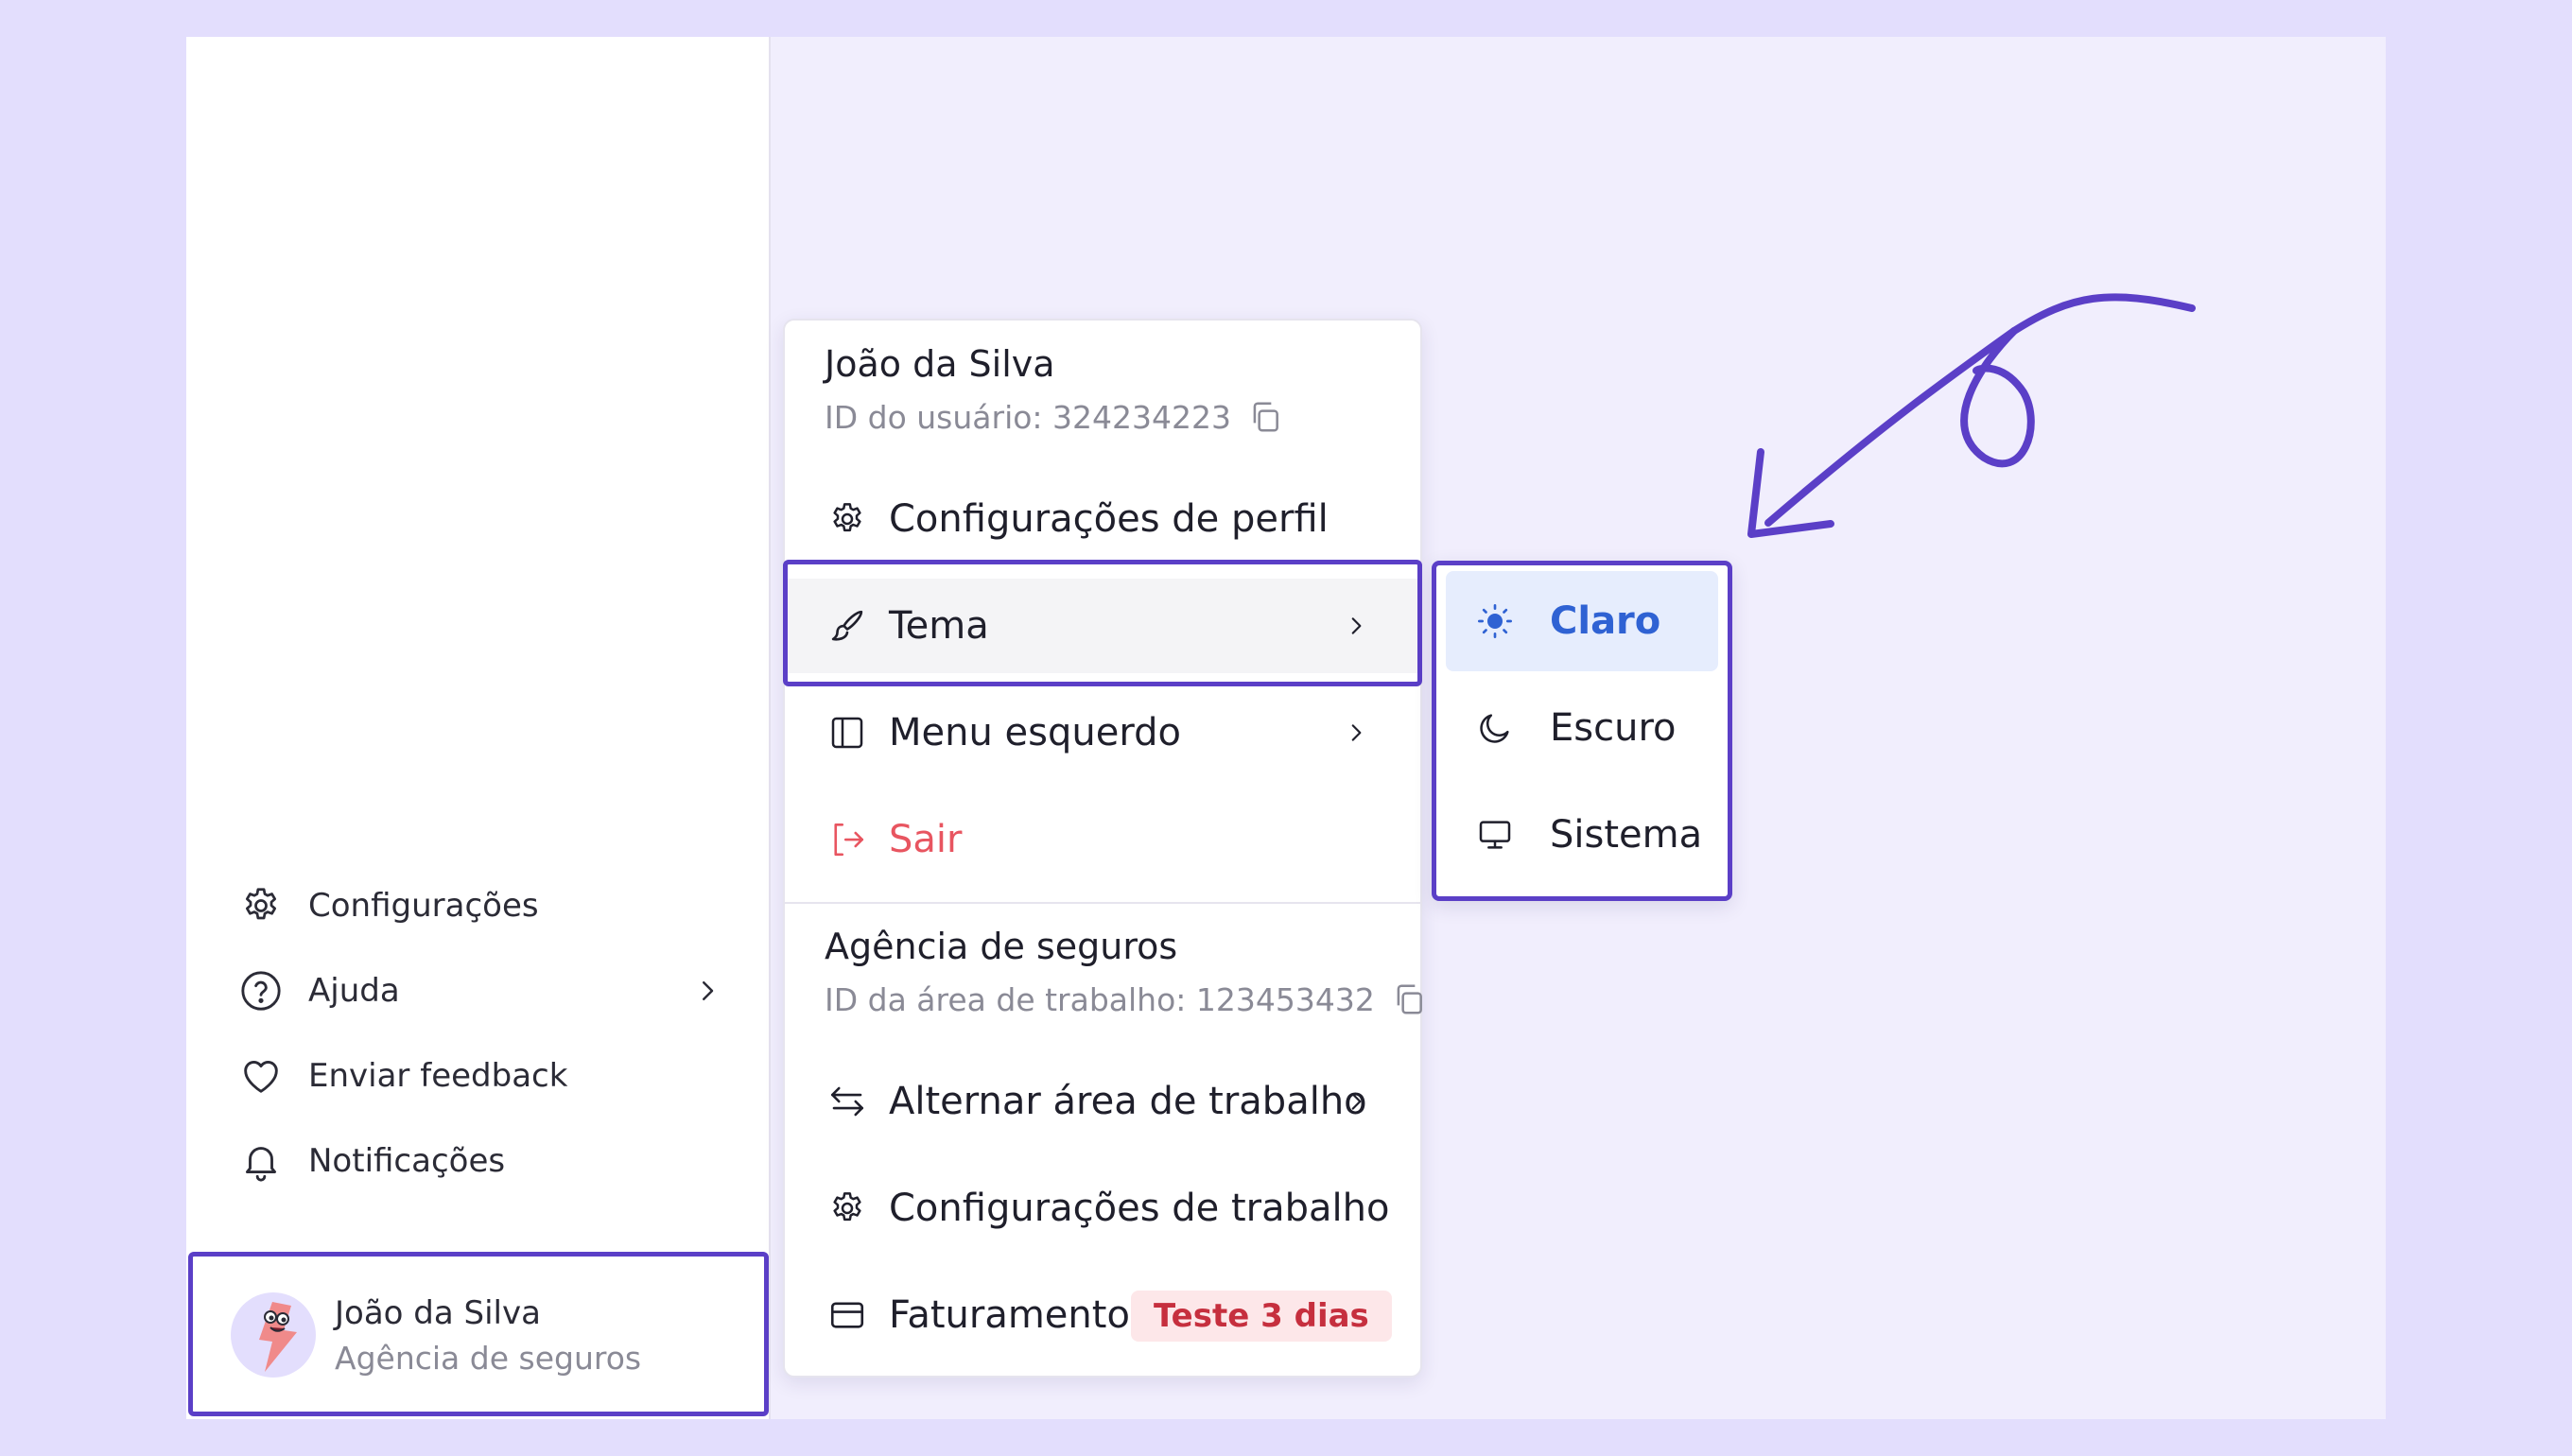 Image resolution: width=2572 pixels, height=1456 pixels. What do you see at coordinates (847, 732) in the screenshot?
I see `sidebar-panel-icon` at bounding box center [847, 732].